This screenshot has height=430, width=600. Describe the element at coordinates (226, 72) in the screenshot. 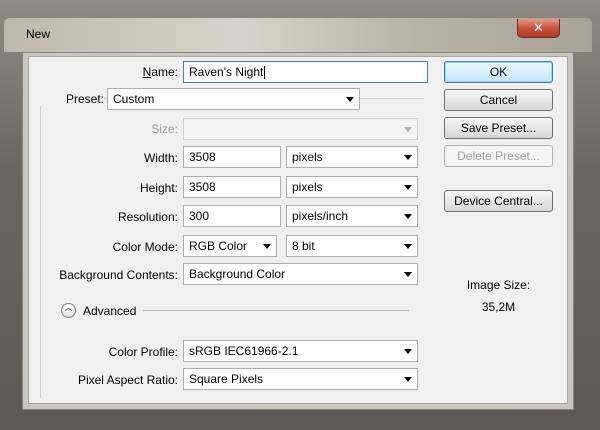

I see `name-input-value: Raven's Night` at that location.